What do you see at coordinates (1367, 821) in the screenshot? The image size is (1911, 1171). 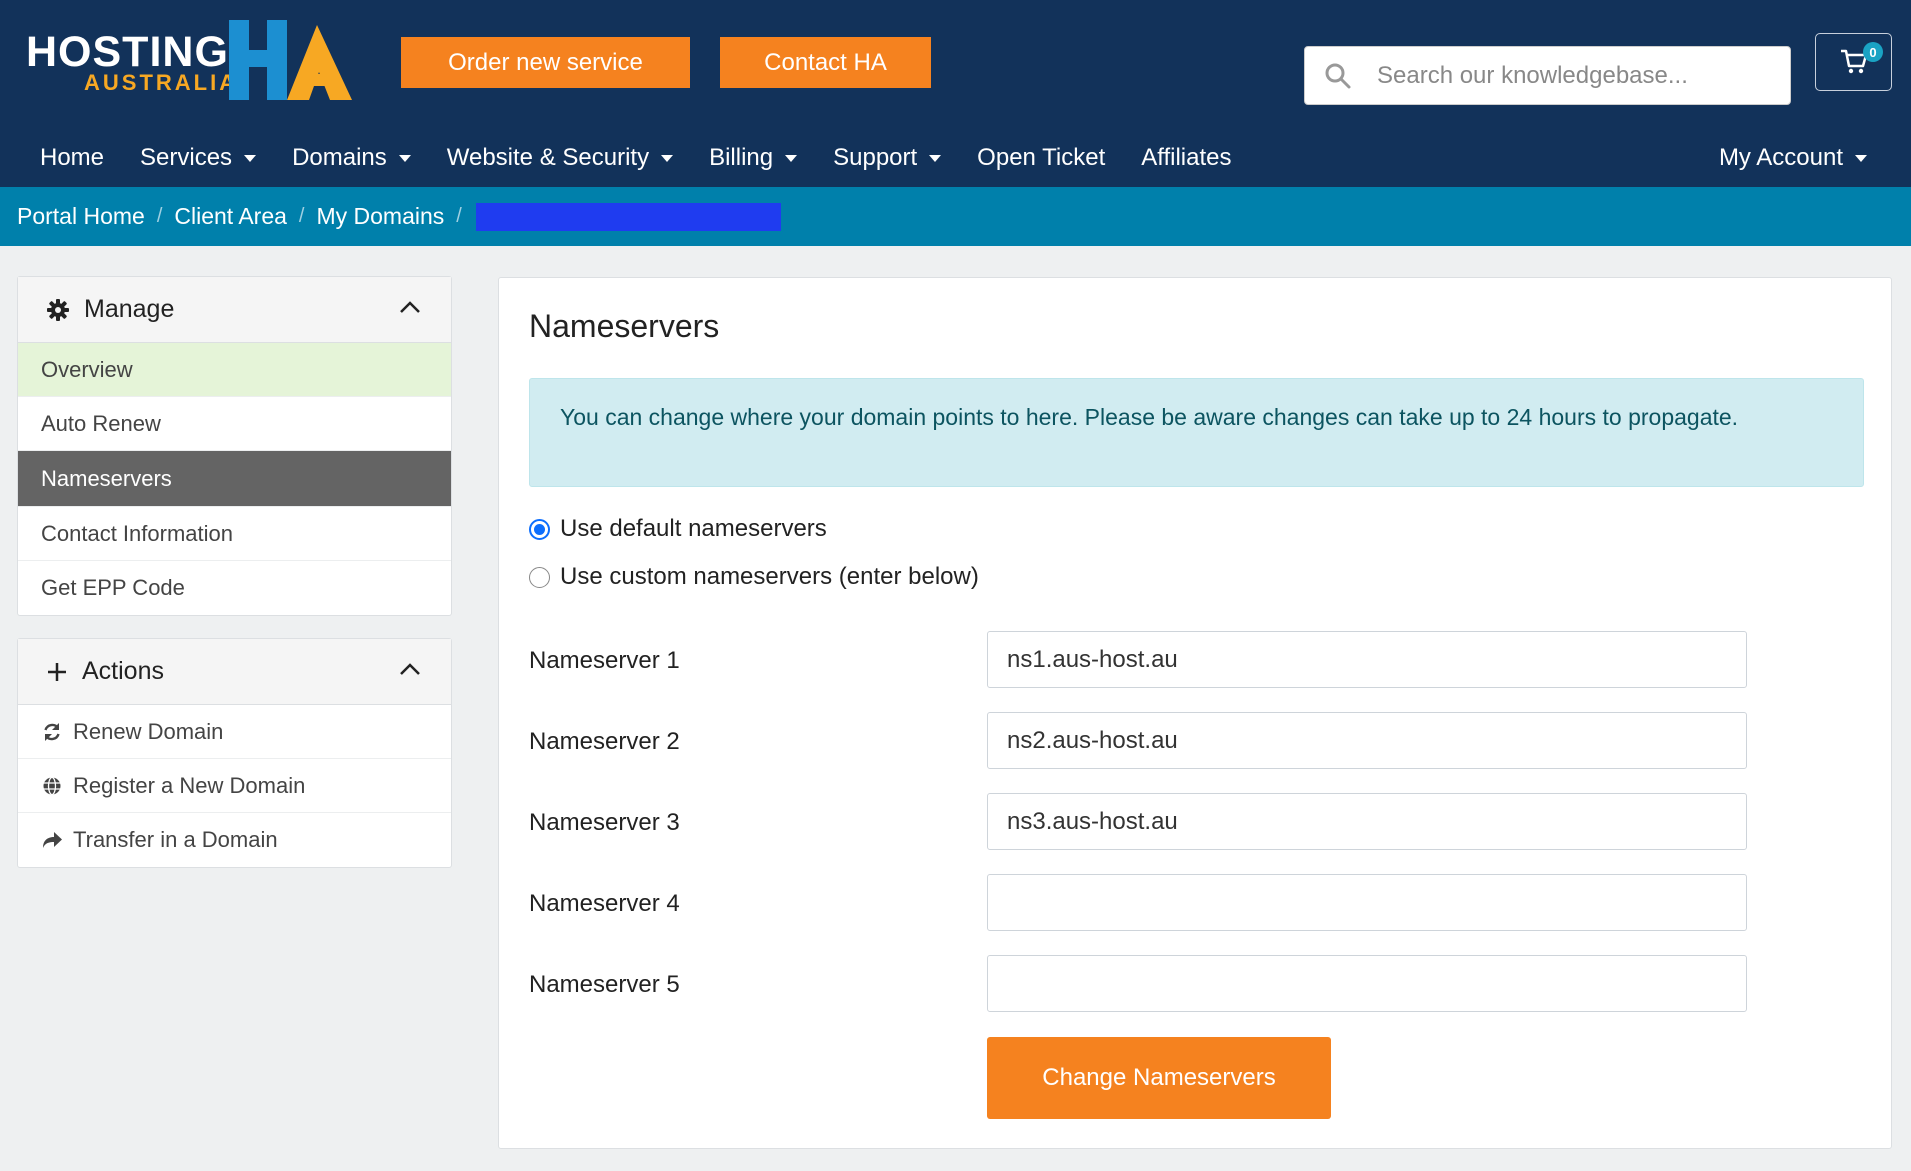 I see `nameserver-3-input` at bounding box center [1367, 821].